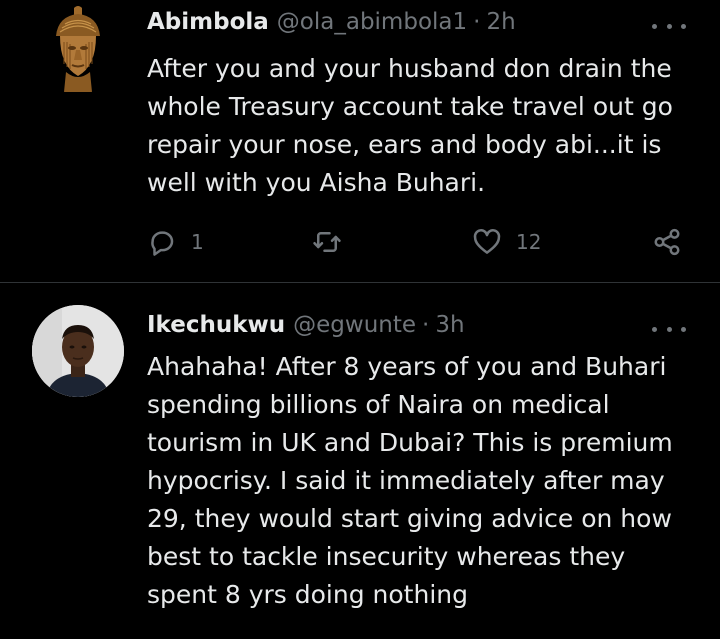  I want to click on display-name: Ikechukwu, so click(216, 325).